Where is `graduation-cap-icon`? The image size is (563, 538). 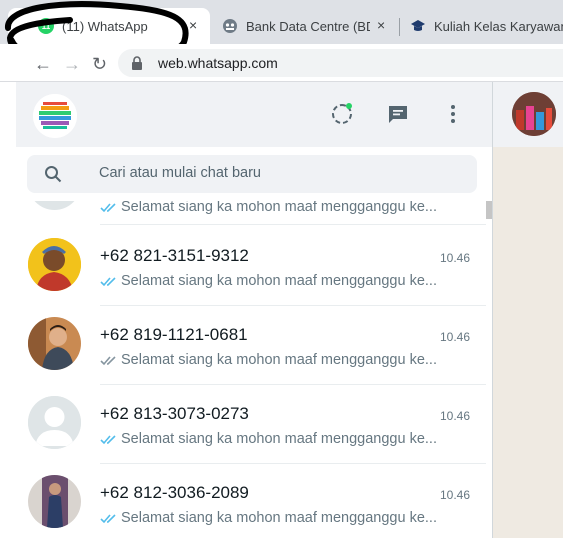
graduation-cap-icon is located at coordinates (418, 26).